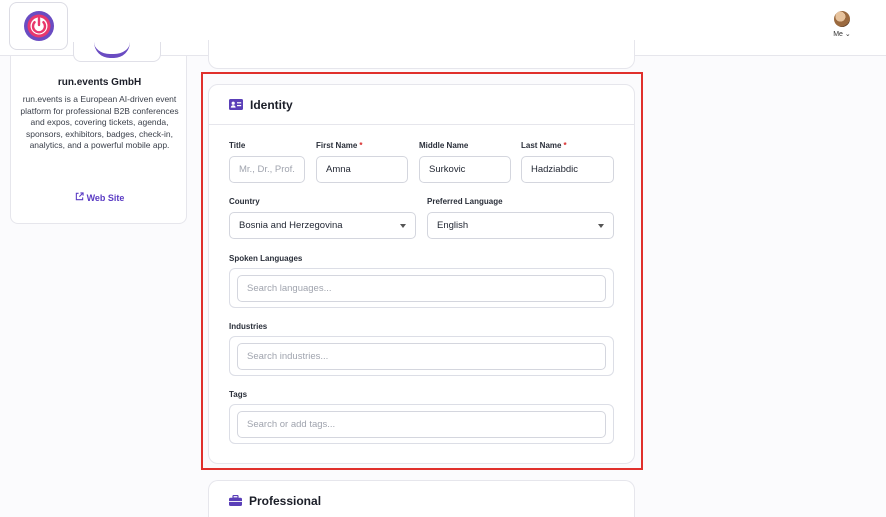  Describe the element at coordinates (99, 82) in the screenshot. I see `organization-name: run.events GmbH` at that location.